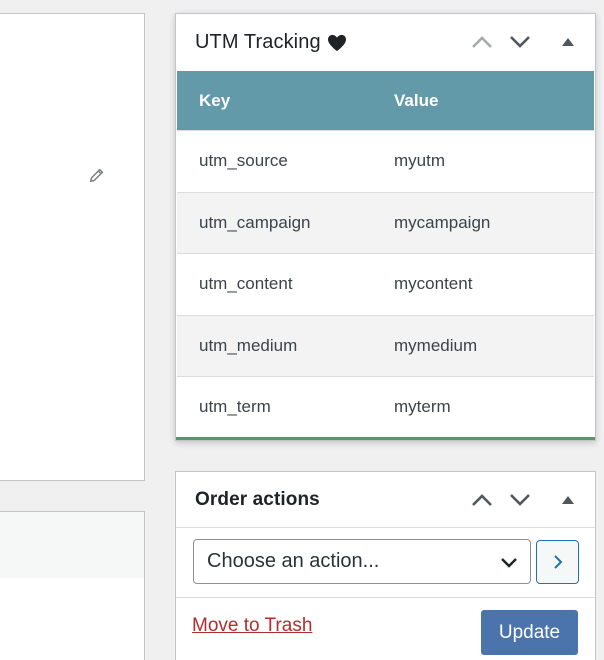 This screenshot has width=604, height=660. I want to click on pencil-icon, so click(97, 175).